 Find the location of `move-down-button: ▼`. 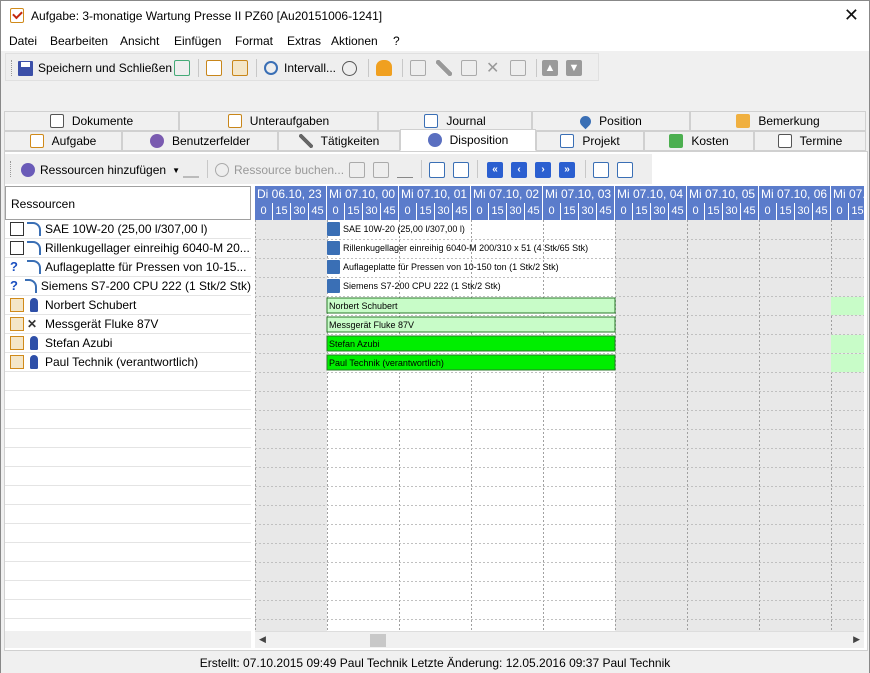

move-down-button: ▼ is located at coordinates (574, 68).